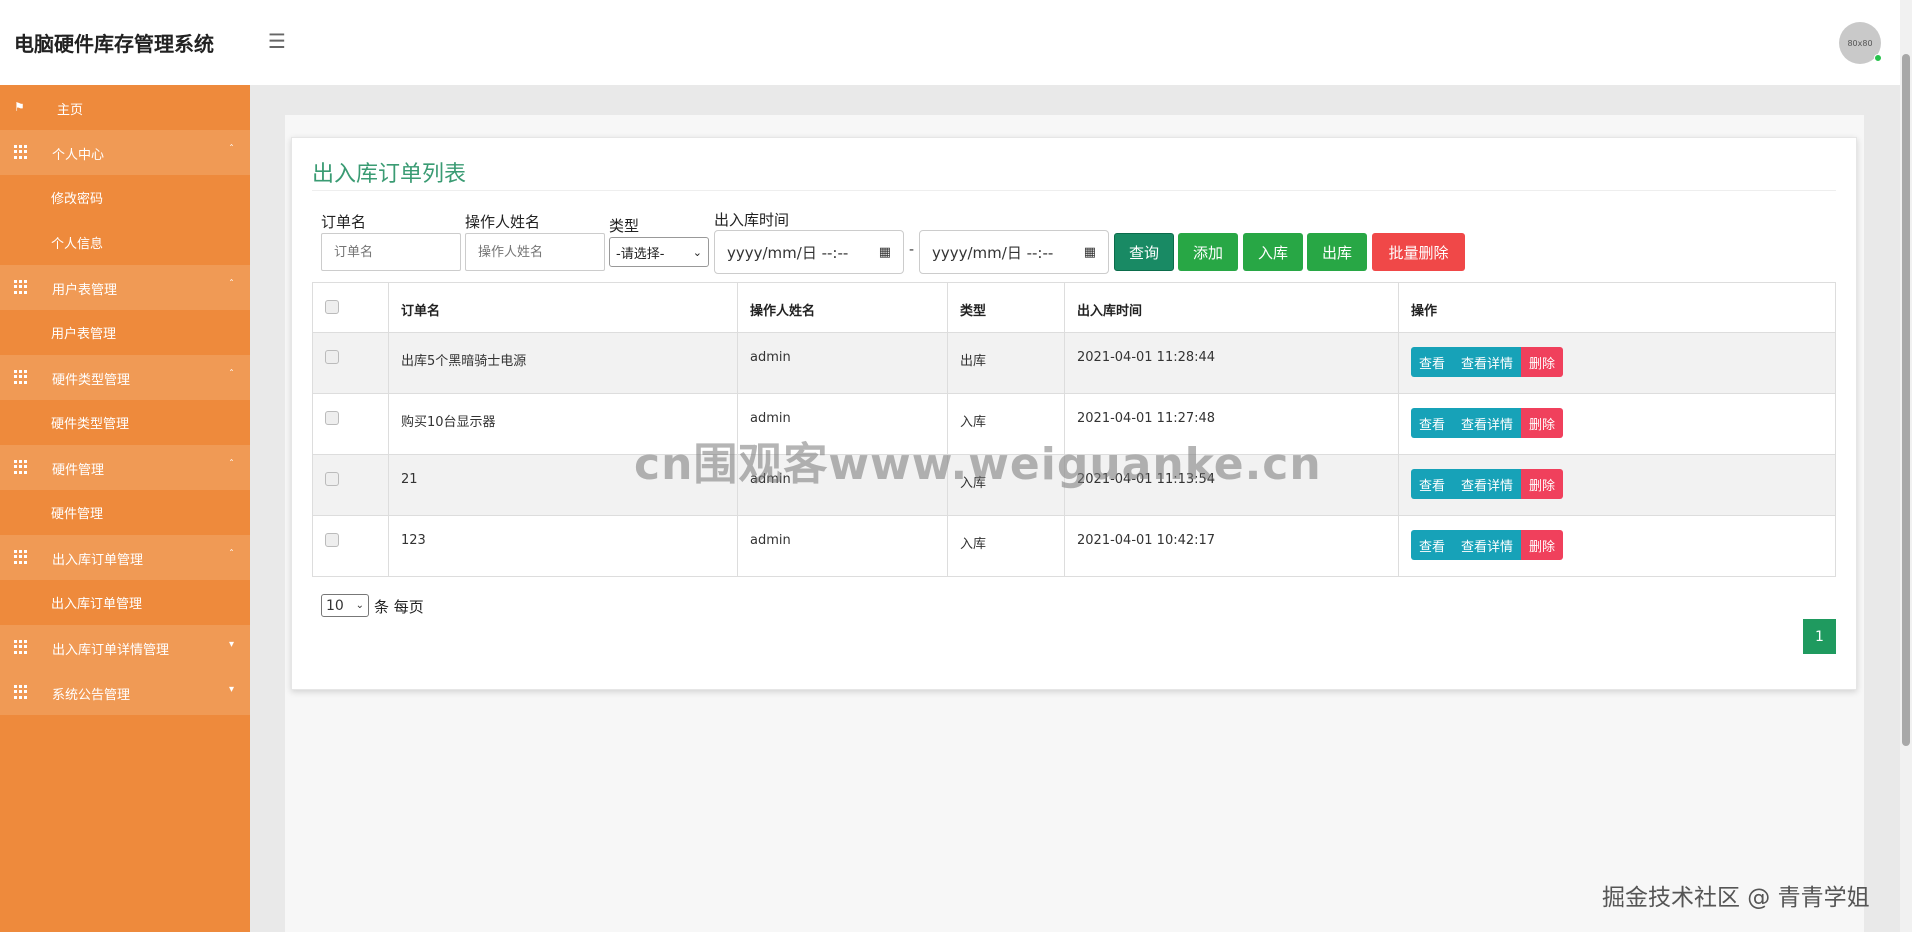  Describe the element at coordinates (350, 307) in the screenshot. I see `select-all-cell` at that location.